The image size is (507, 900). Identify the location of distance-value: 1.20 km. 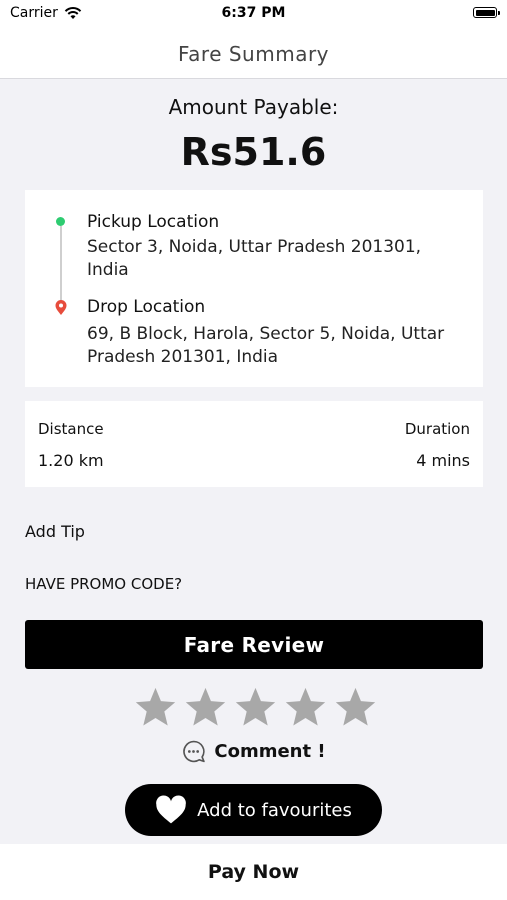
(71, 460).